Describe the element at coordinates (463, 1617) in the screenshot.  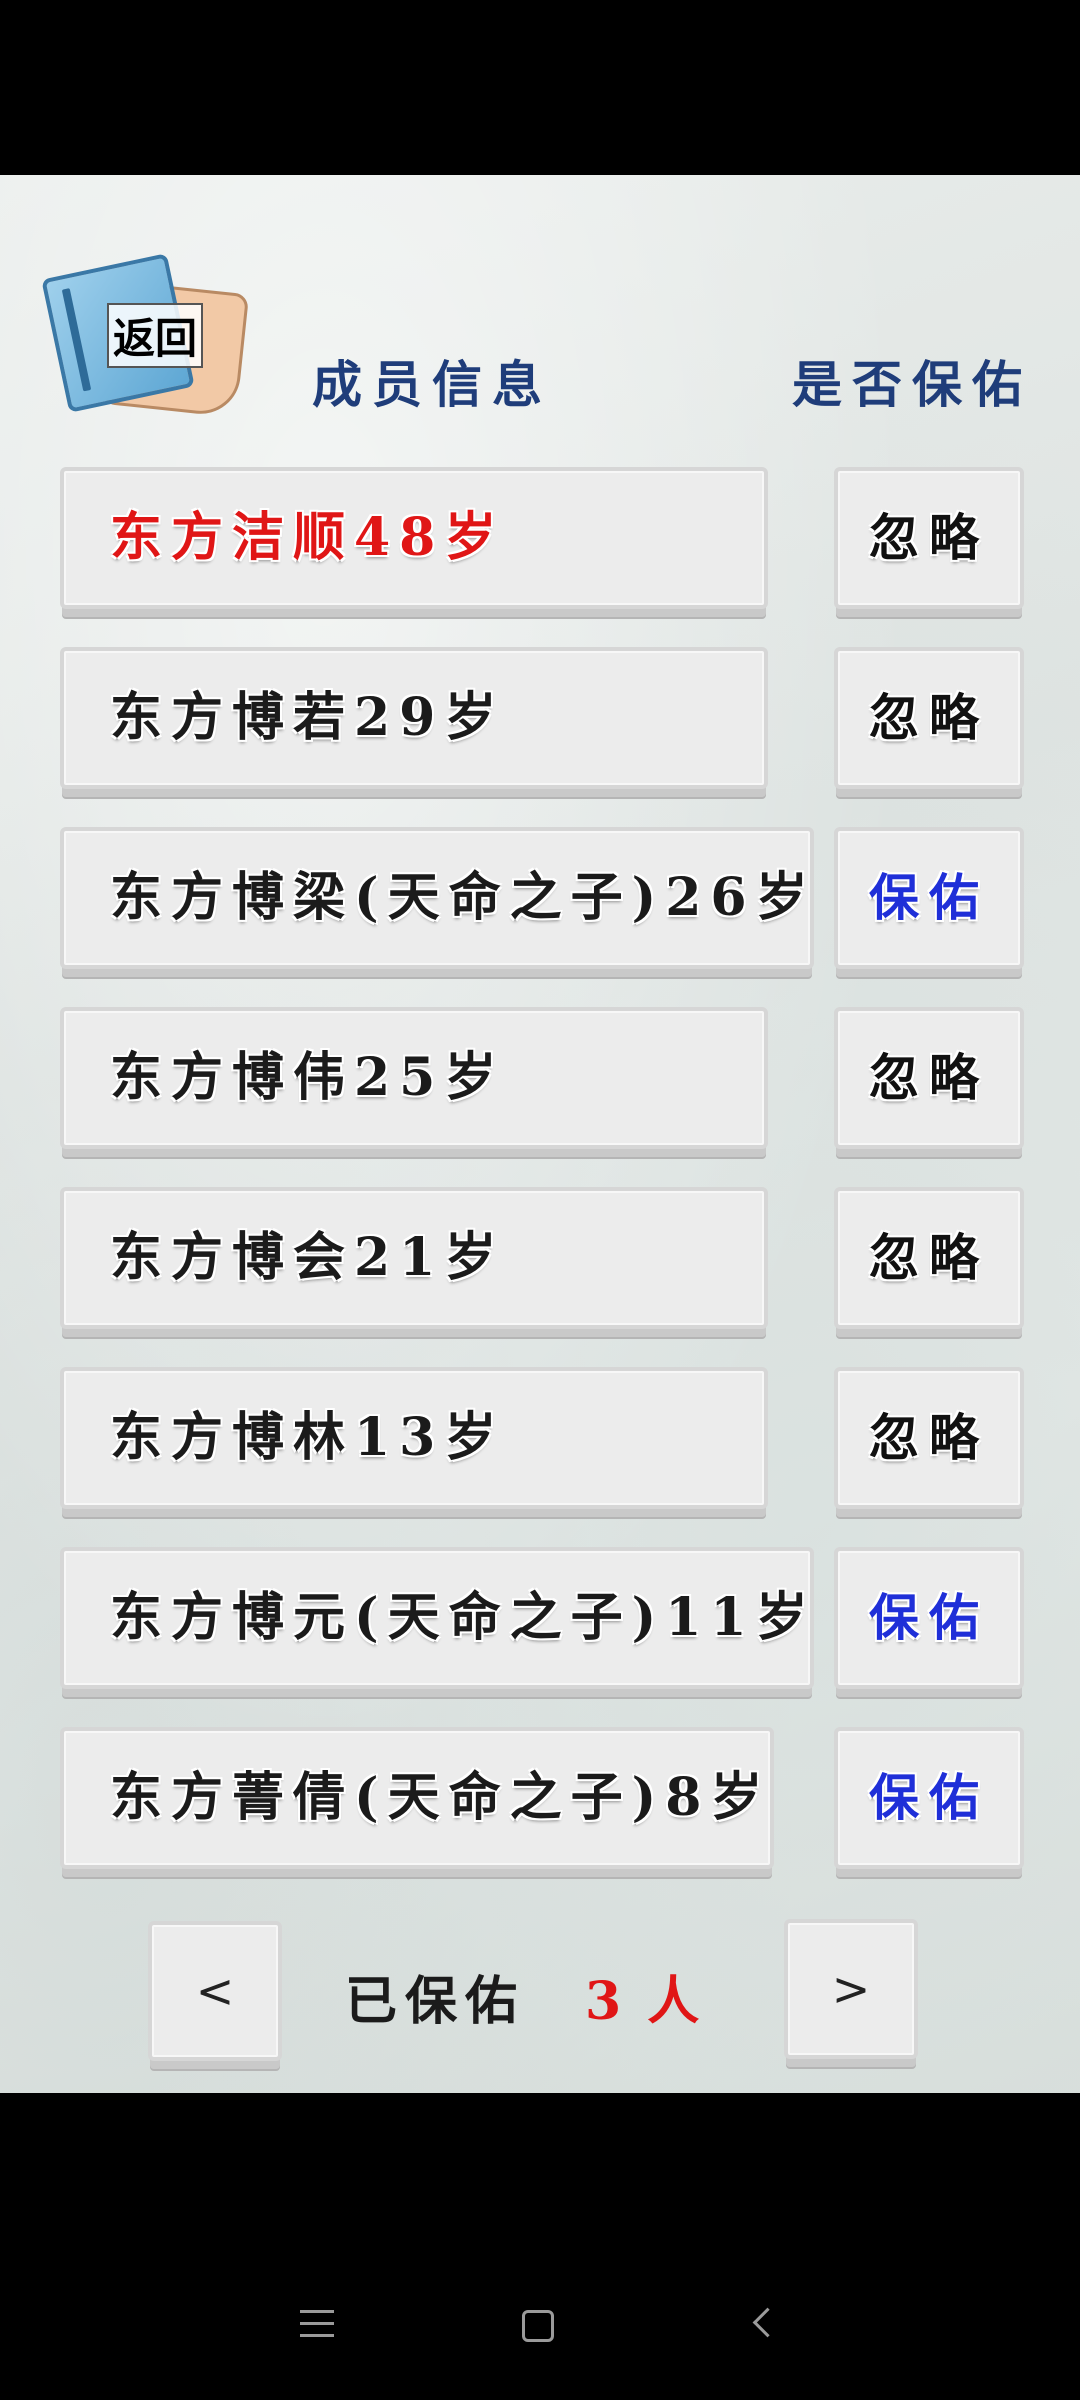
I see `member-name: 东方博元(天命之子)11岁` at that location.